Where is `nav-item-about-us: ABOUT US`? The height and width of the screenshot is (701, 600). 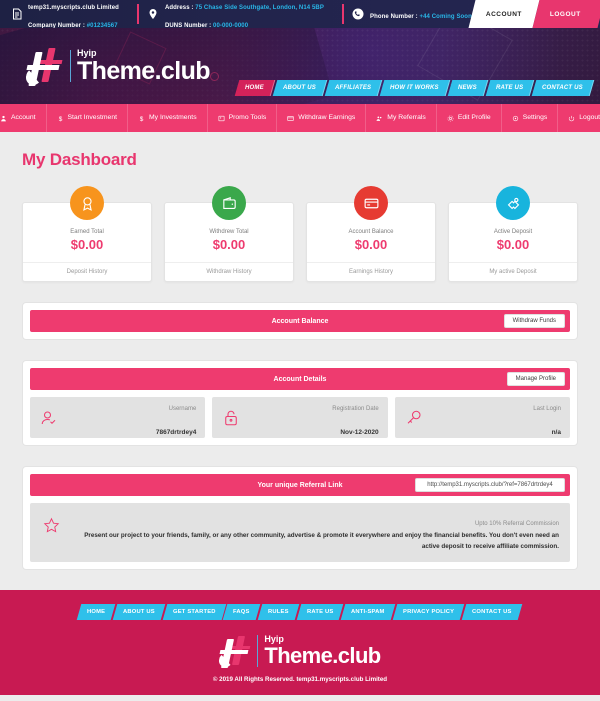 nav-item-about-us: ABOUT US is located at coordinates (300, 88).